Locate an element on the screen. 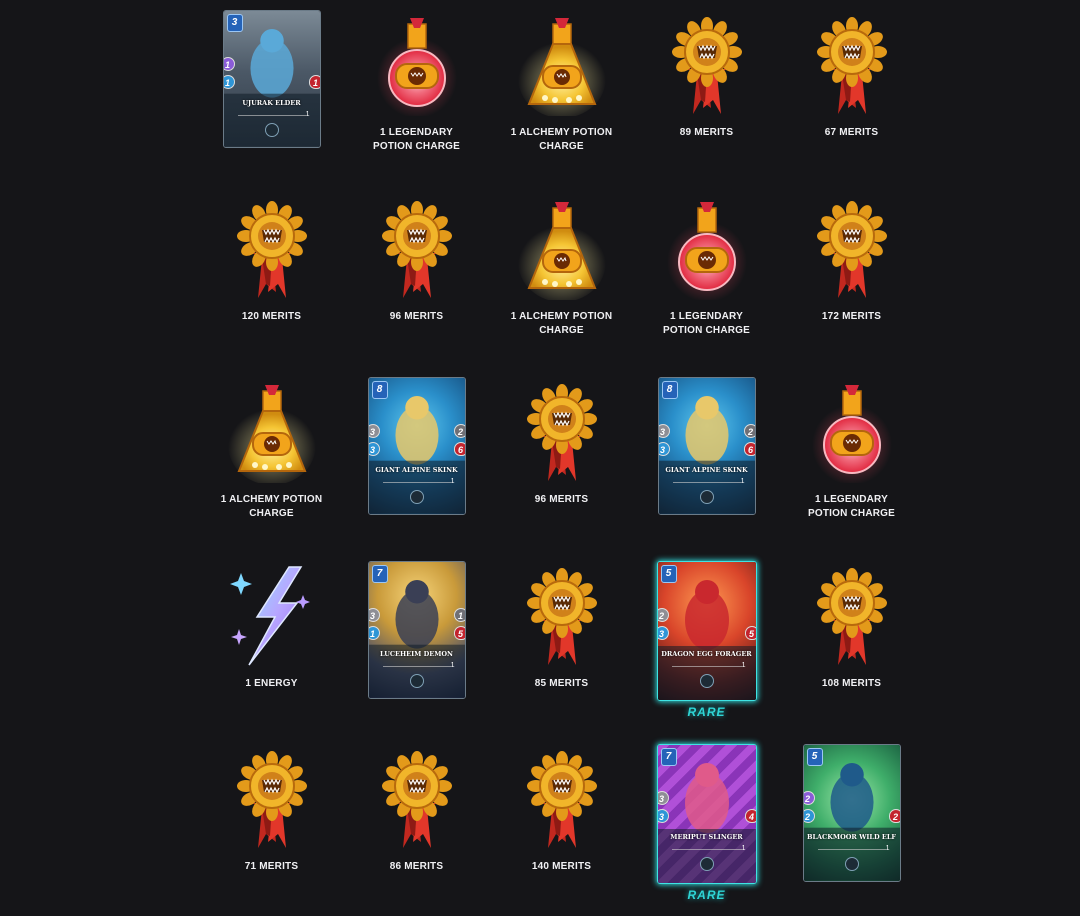 Image resolution: width=1080 pixels, height=916 pixels. reward-item: 7 3 3 4 MERIPUT SLINGER 1 RARE is located at coordinates (706, 823).